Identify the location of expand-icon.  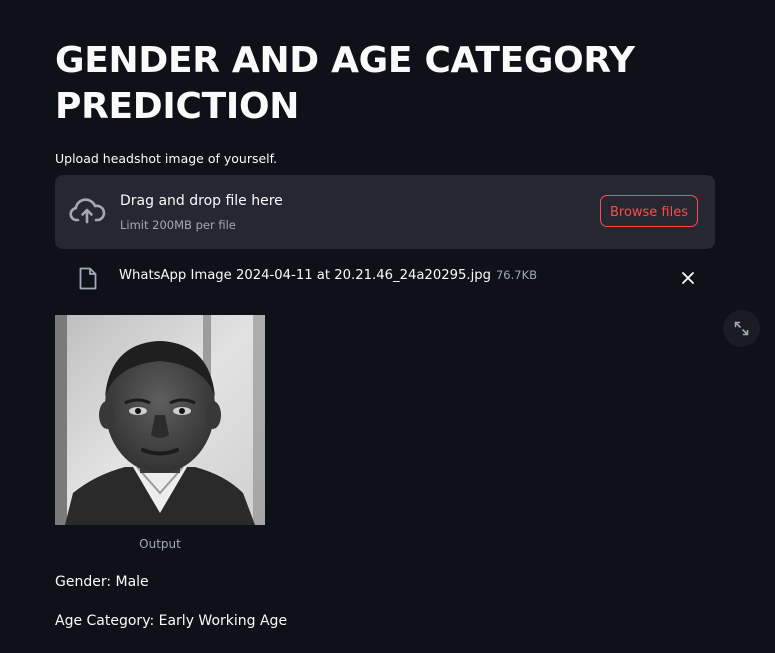
(741, 328).